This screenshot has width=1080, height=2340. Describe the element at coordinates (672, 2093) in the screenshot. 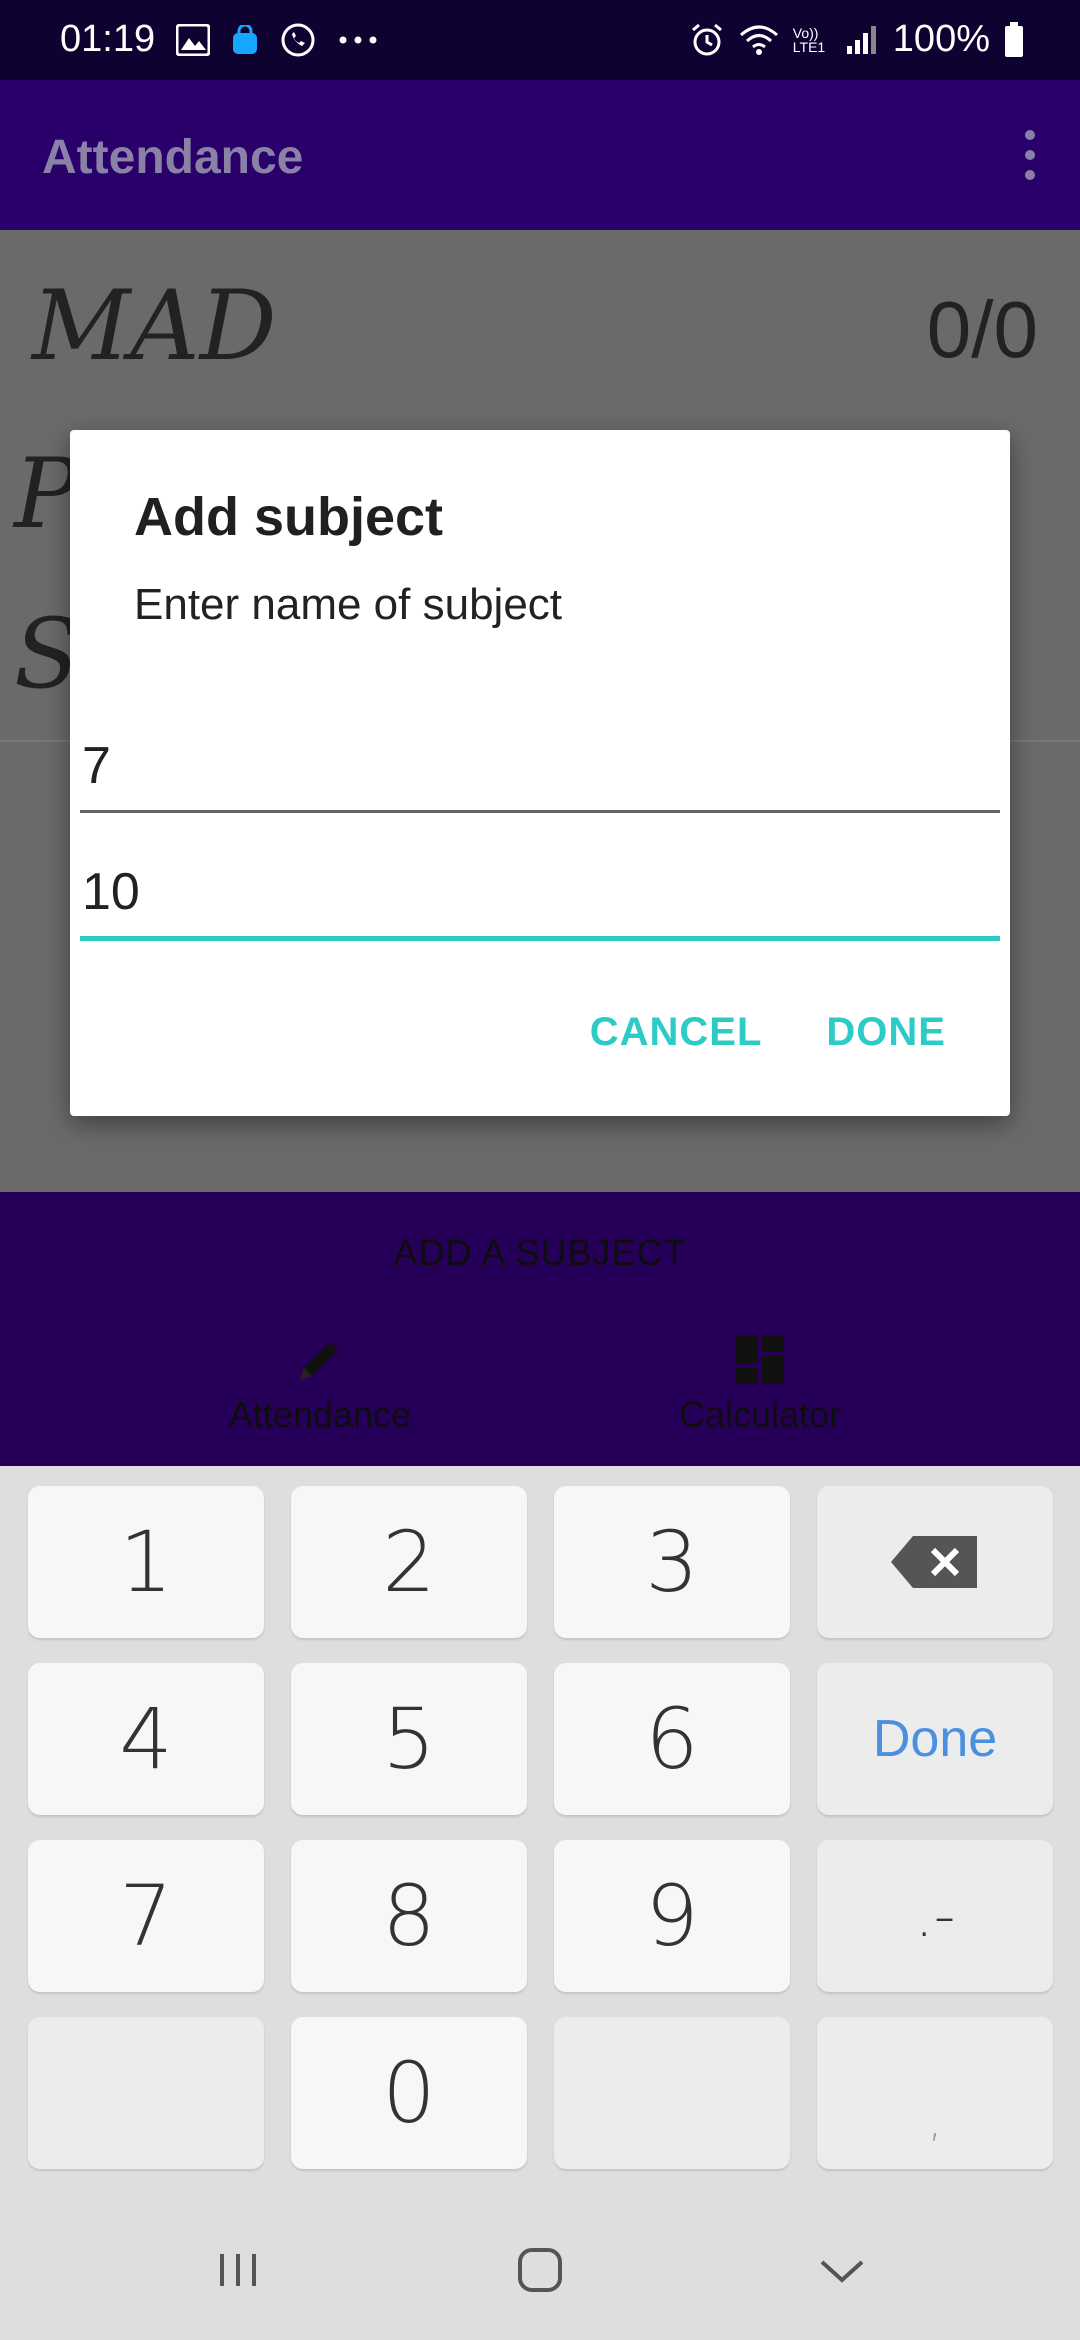

I see `key-blank-right` at that location.